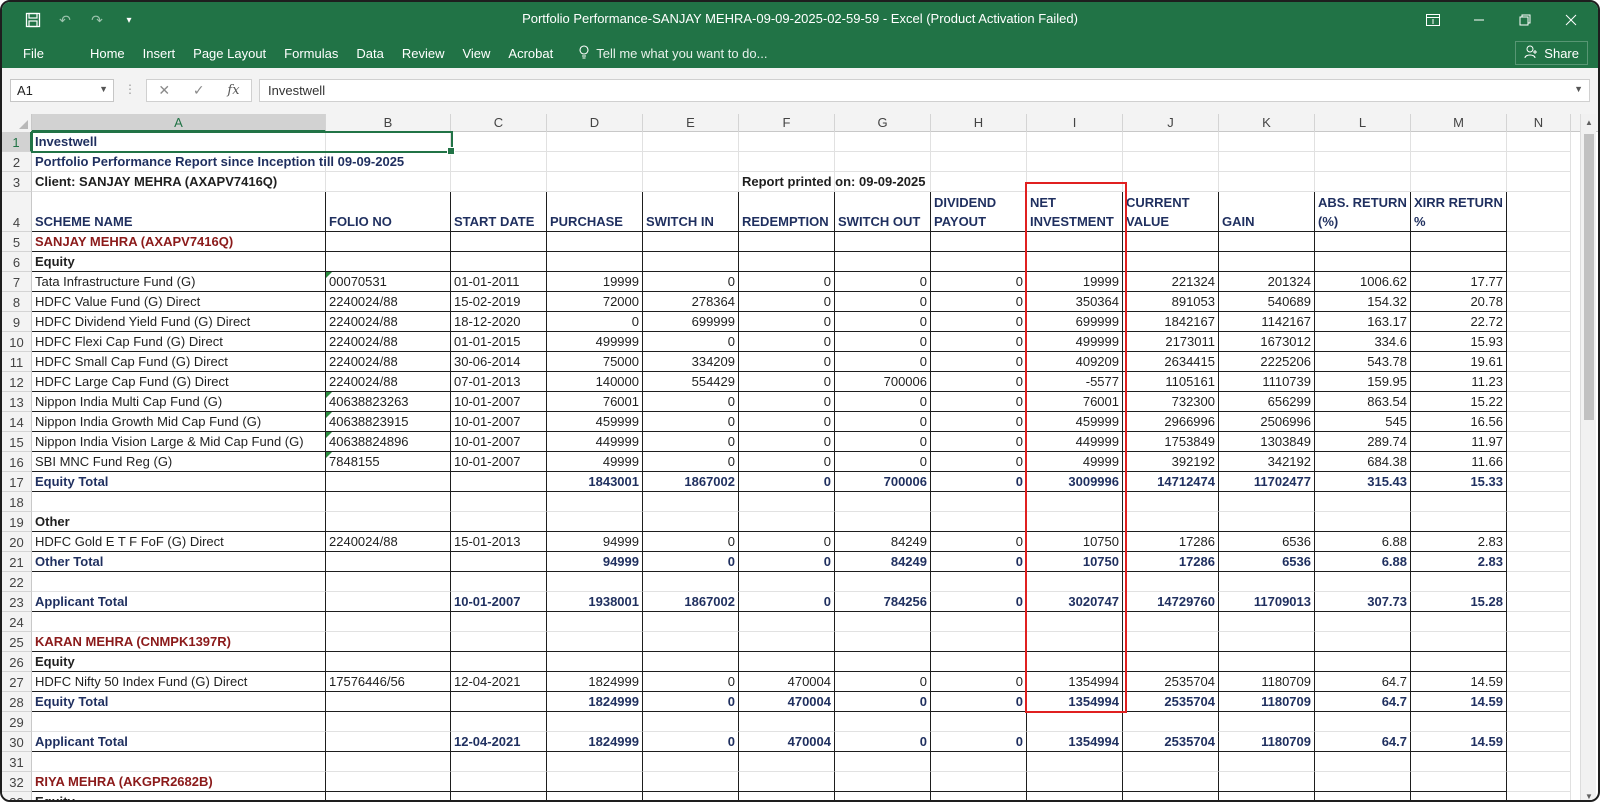 The image size is (1600, 802). I want to click on cell-c9: 18-12-2020, so click(499, 322).